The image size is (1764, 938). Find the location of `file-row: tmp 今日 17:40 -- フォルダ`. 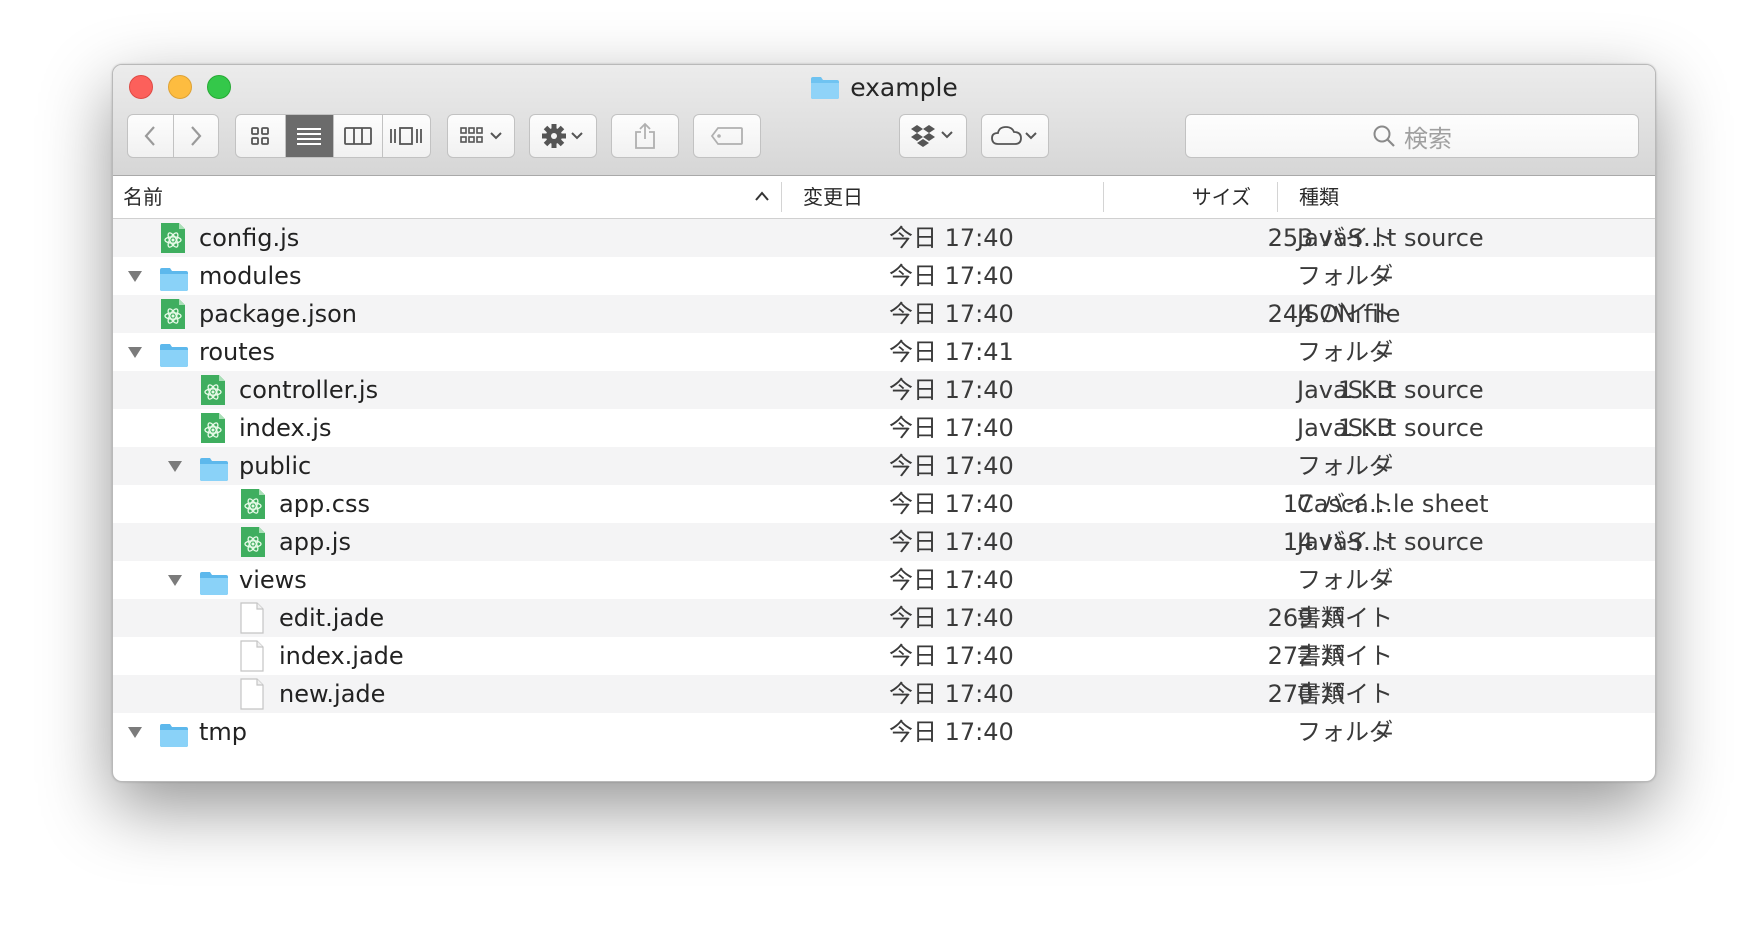

file-row: tmp 今日 17:40 -- フォルダ is located at coordinates (884, 732).